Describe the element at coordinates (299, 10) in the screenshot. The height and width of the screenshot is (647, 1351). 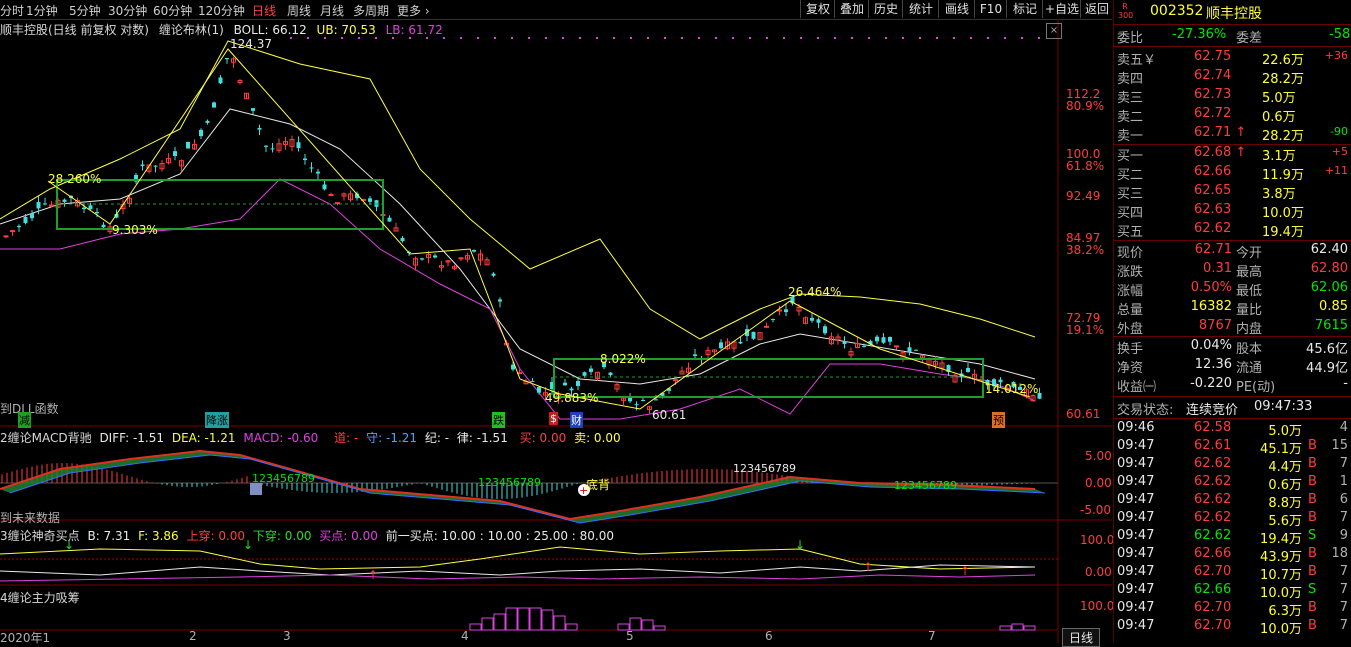
I see `period-tab-weekly: 周线` at that location.